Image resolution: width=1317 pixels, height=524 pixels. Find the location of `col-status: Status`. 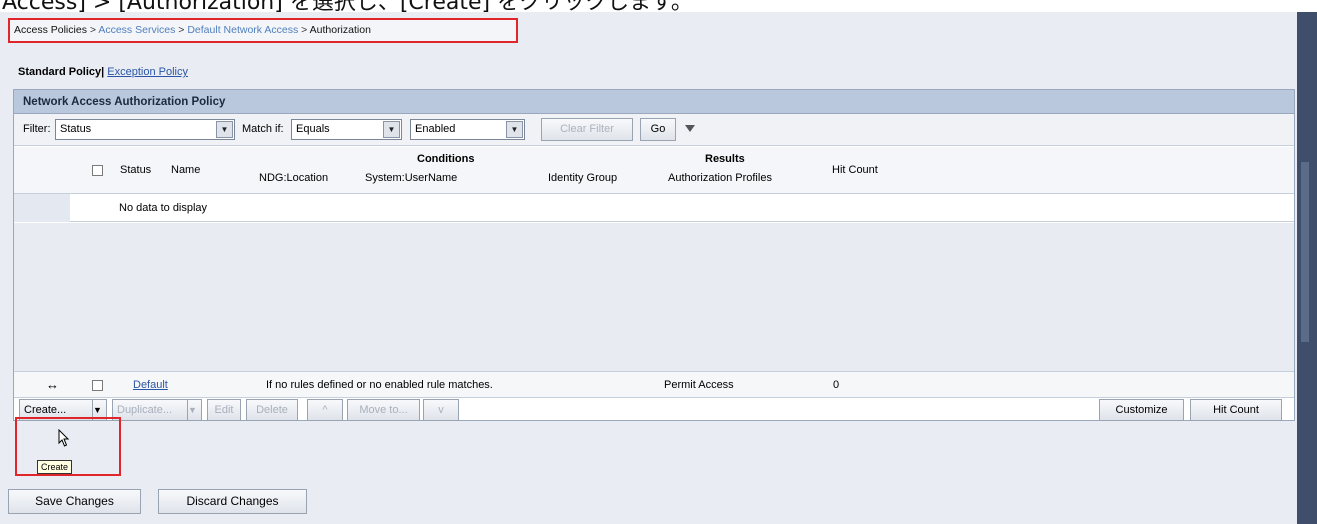

col-status: Status is located at coordinates (135, 170).